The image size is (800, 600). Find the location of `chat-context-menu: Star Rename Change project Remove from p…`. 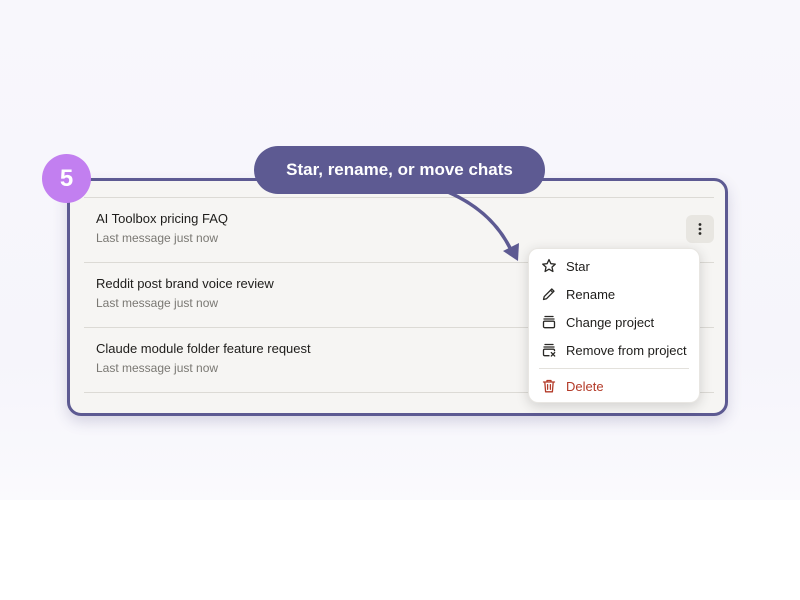

chat-context-menu: Star Rename Change project Remove from p… is located at coordinates (614, 325).